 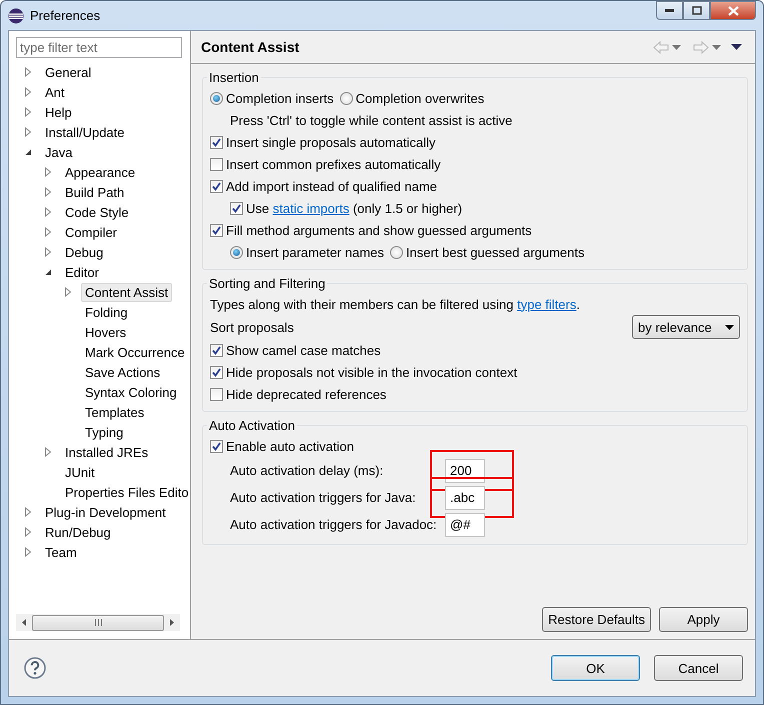 What do you see at coordinates (100, 172) in the screenshot?
I see `tree-item: Appearance` at bounding box center [100, 172].